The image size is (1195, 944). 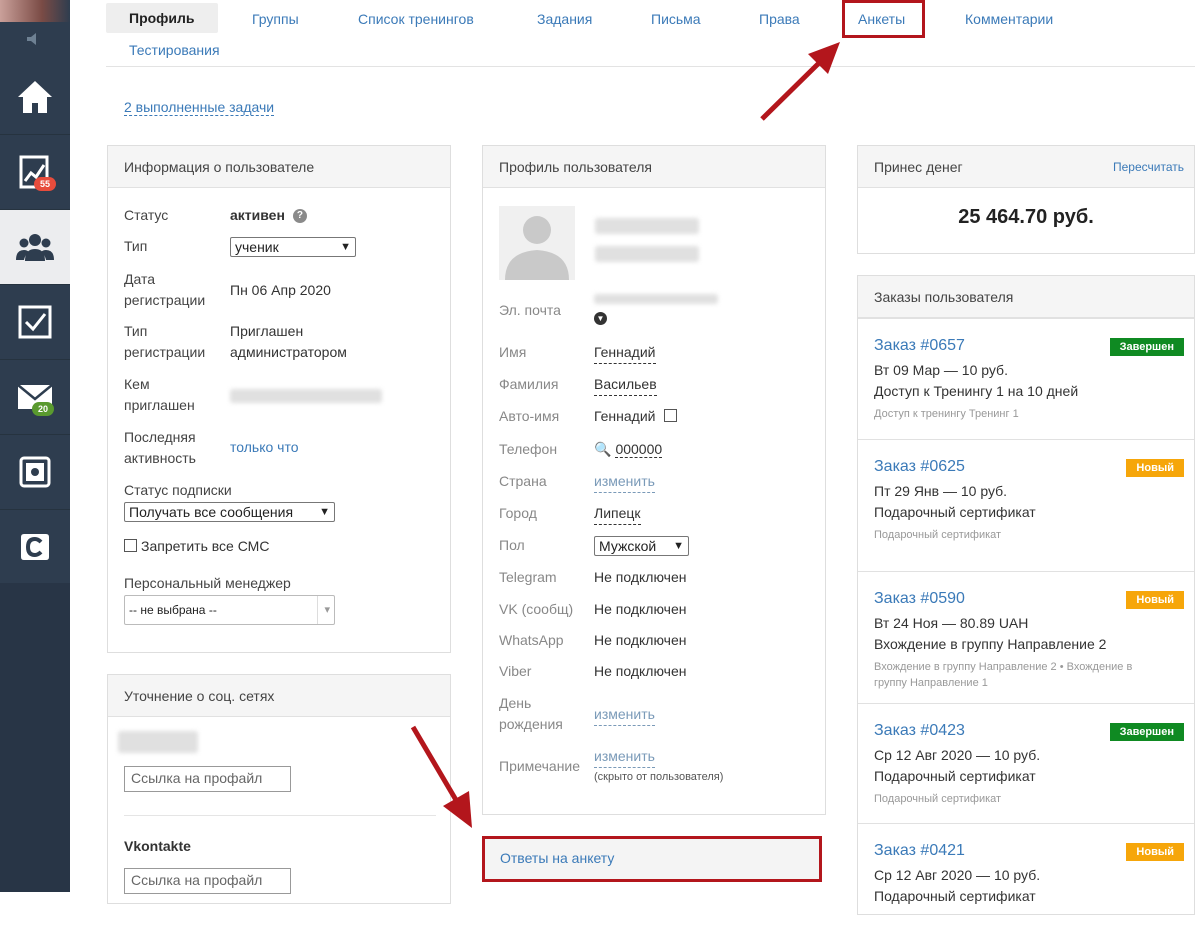 I want to click on tab-profile: Профиль, so click(x=162, y=18).